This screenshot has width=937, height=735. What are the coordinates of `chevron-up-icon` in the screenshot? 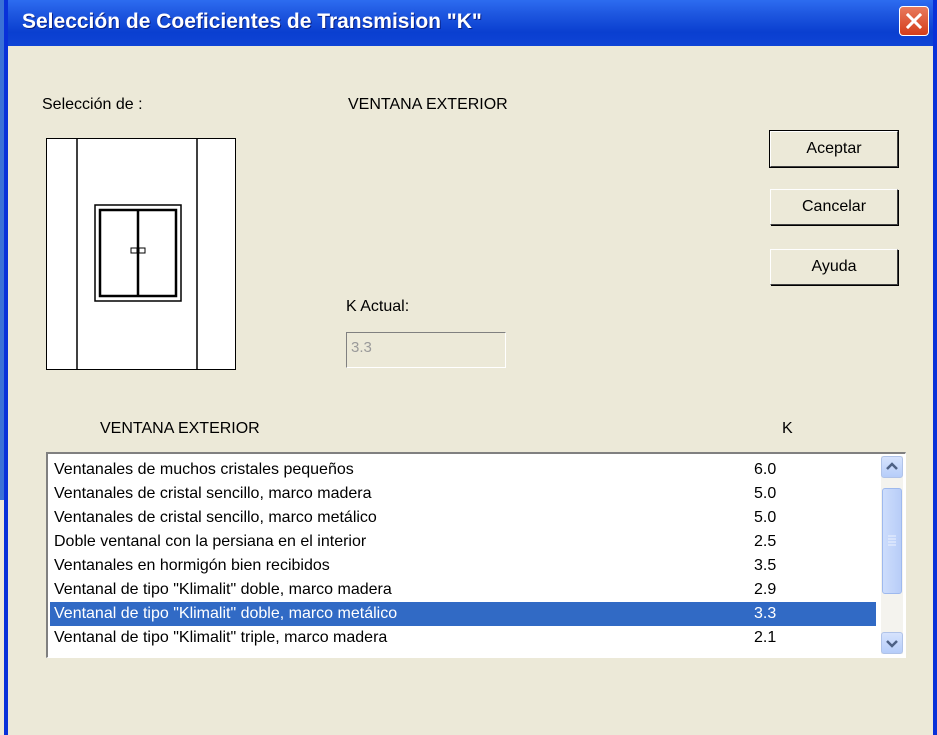 It's located at (892, 466).